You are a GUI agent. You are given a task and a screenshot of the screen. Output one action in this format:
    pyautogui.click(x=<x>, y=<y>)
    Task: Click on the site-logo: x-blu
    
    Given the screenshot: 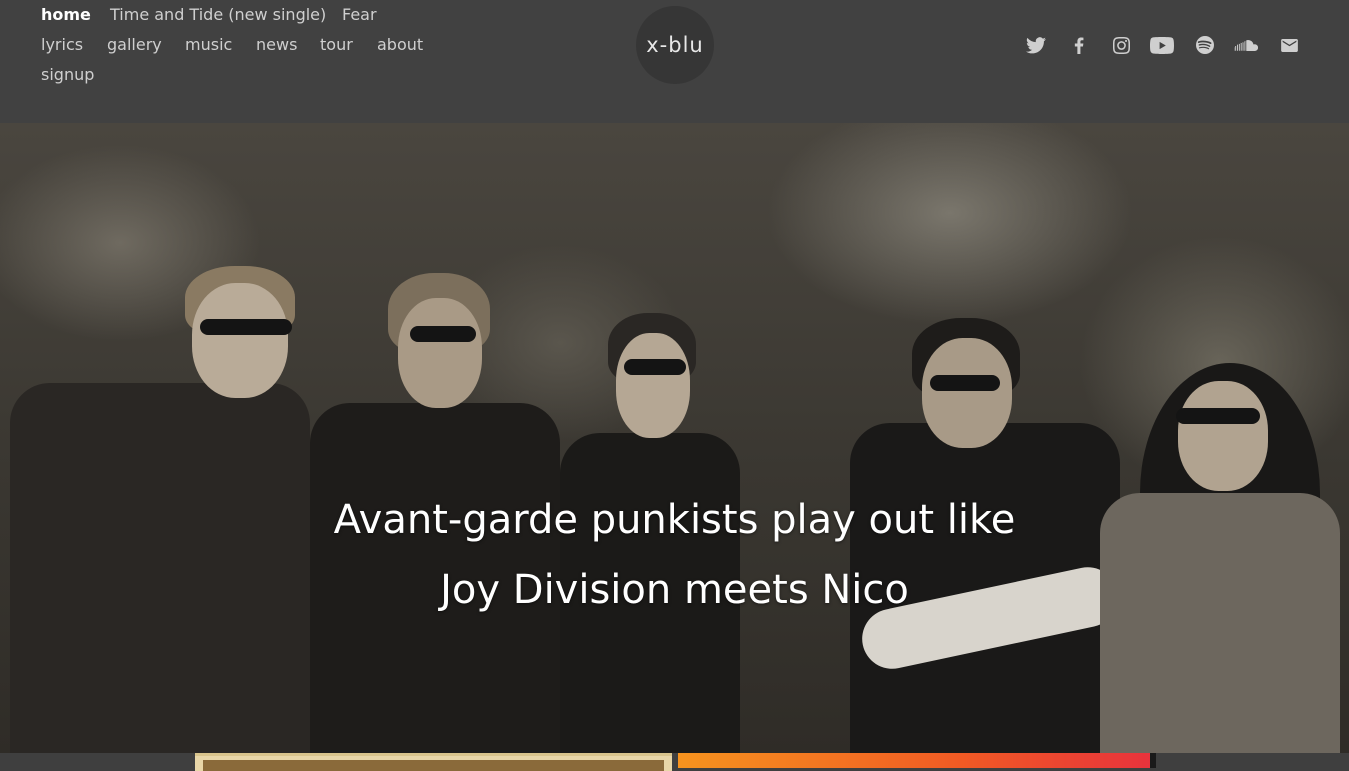 What is the action you would take?
    pyautogui.click(x=675, y=45)
    